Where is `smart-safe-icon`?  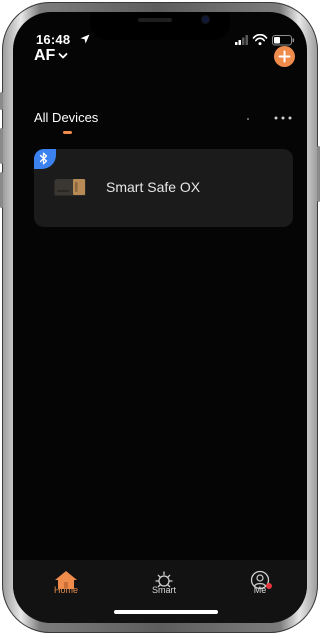
smart-safe-icon is located at coordinates (70, 187).